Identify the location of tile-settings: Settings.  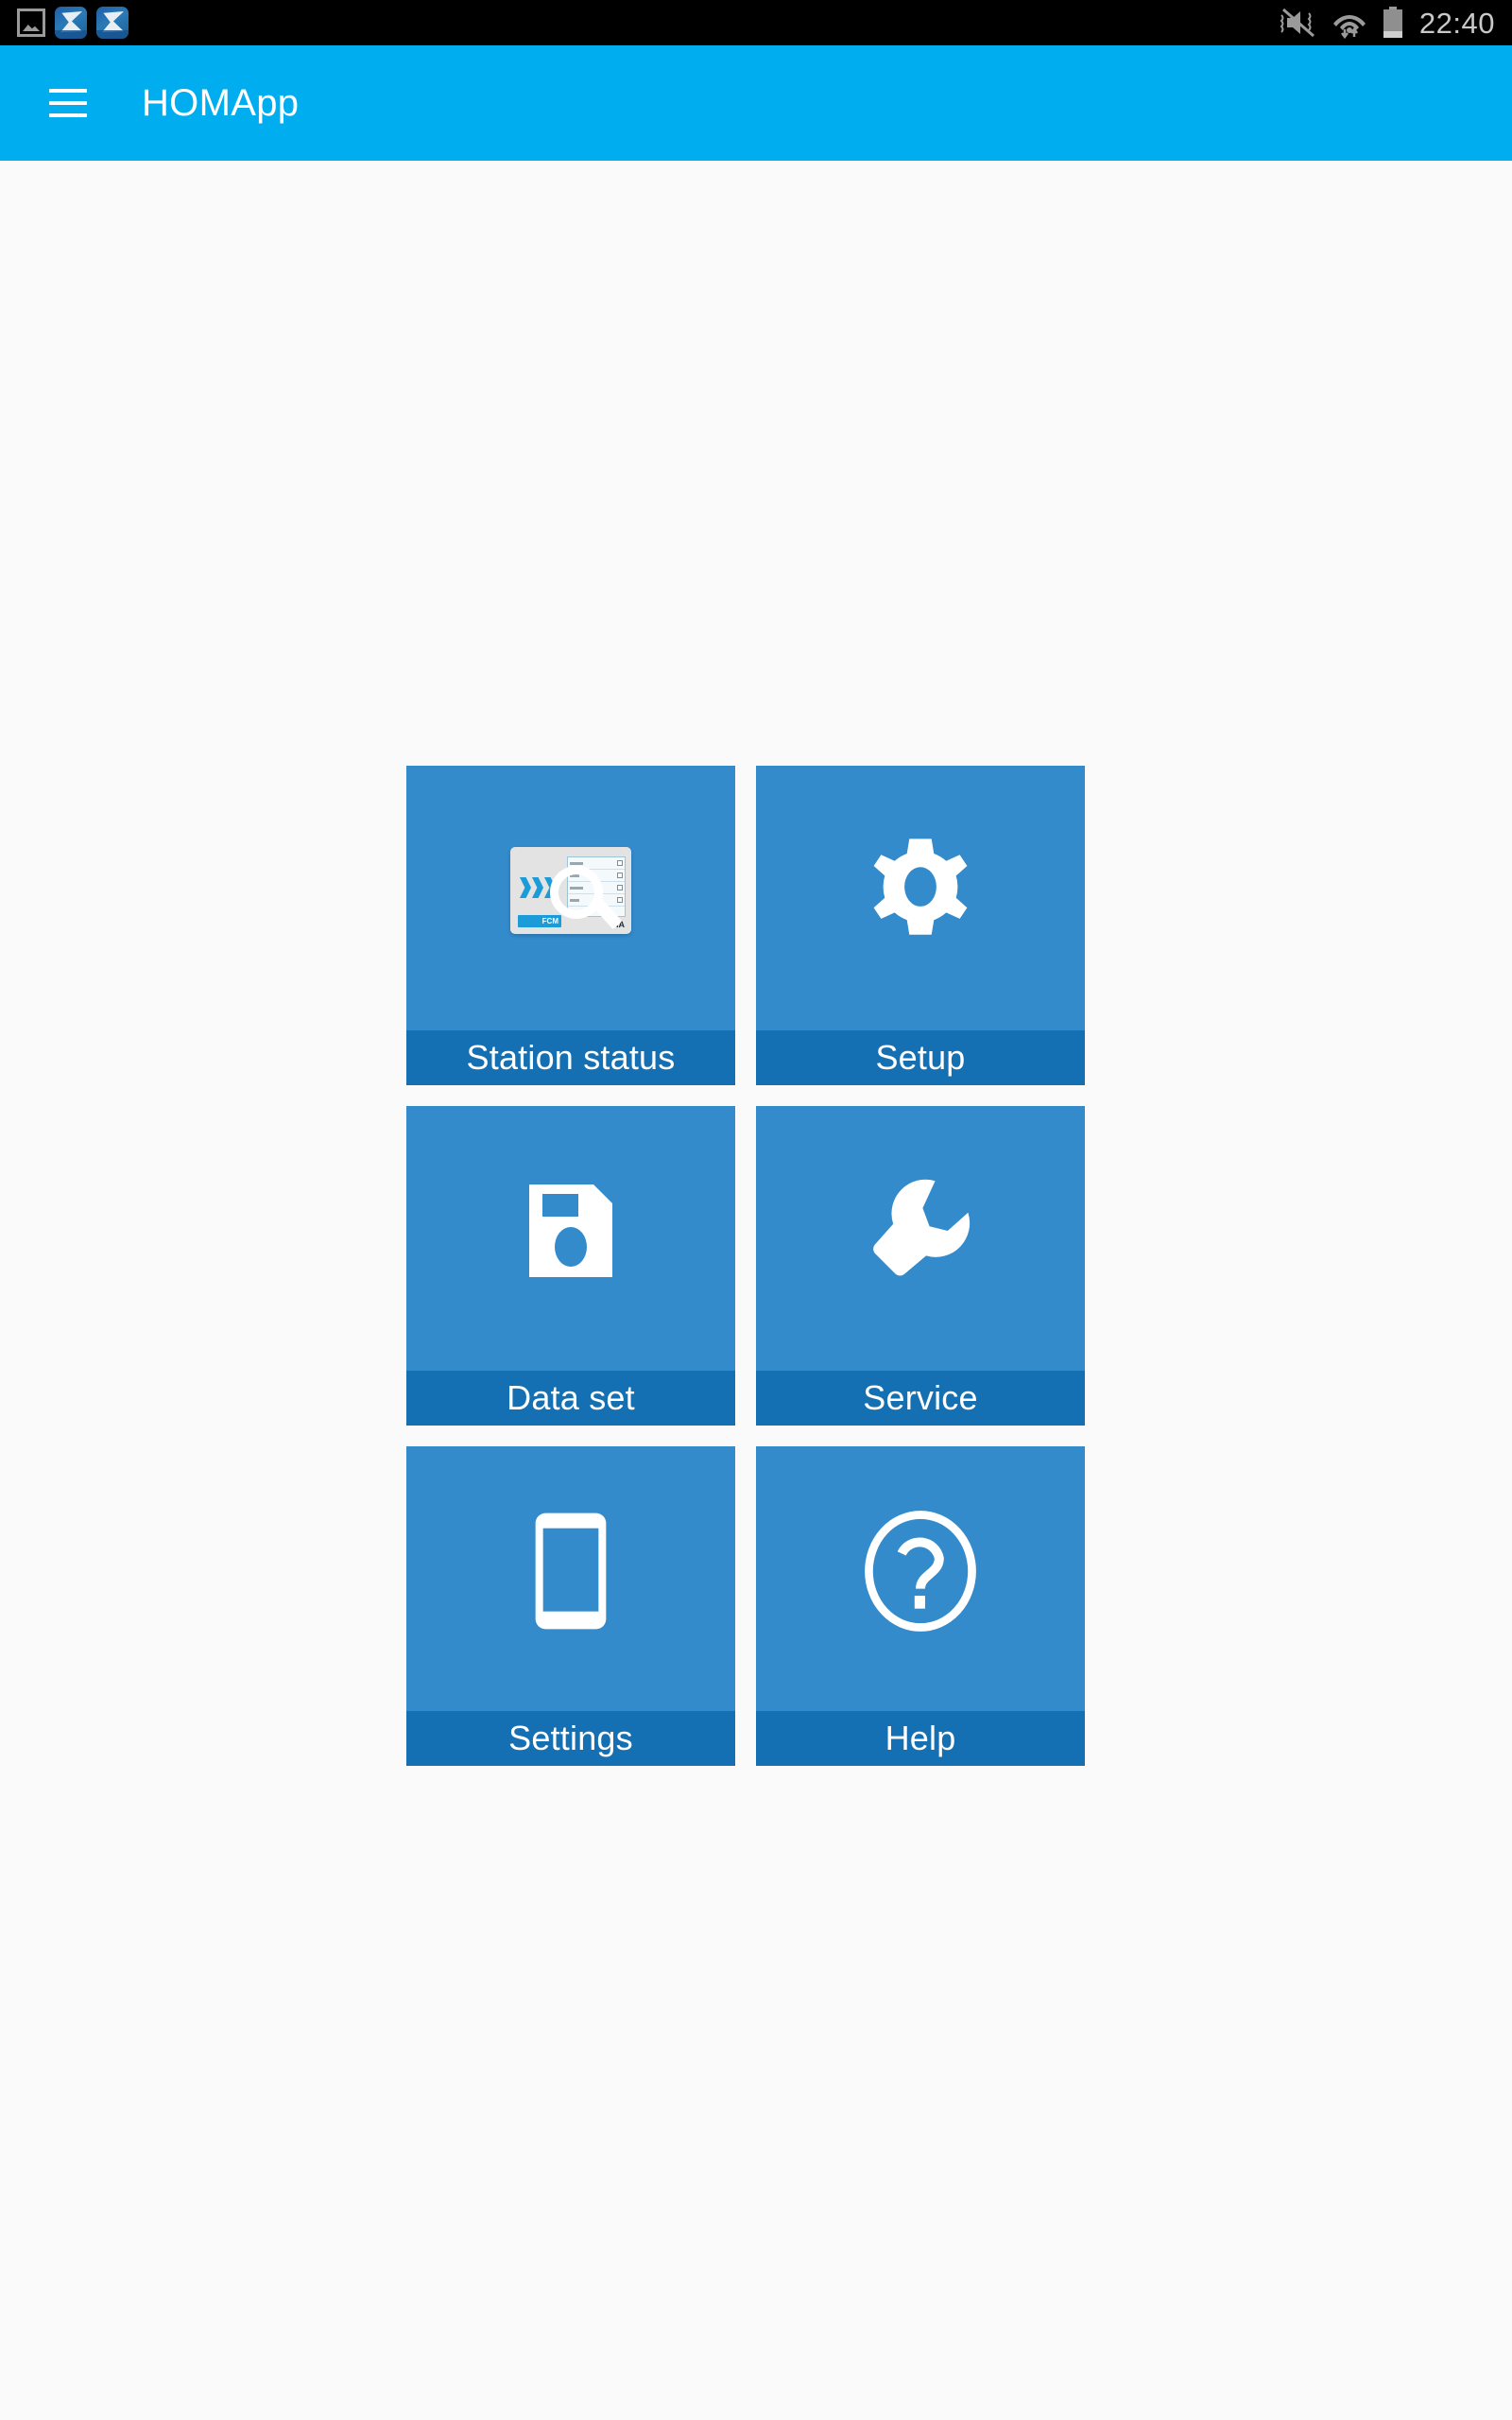
(570, 1606).